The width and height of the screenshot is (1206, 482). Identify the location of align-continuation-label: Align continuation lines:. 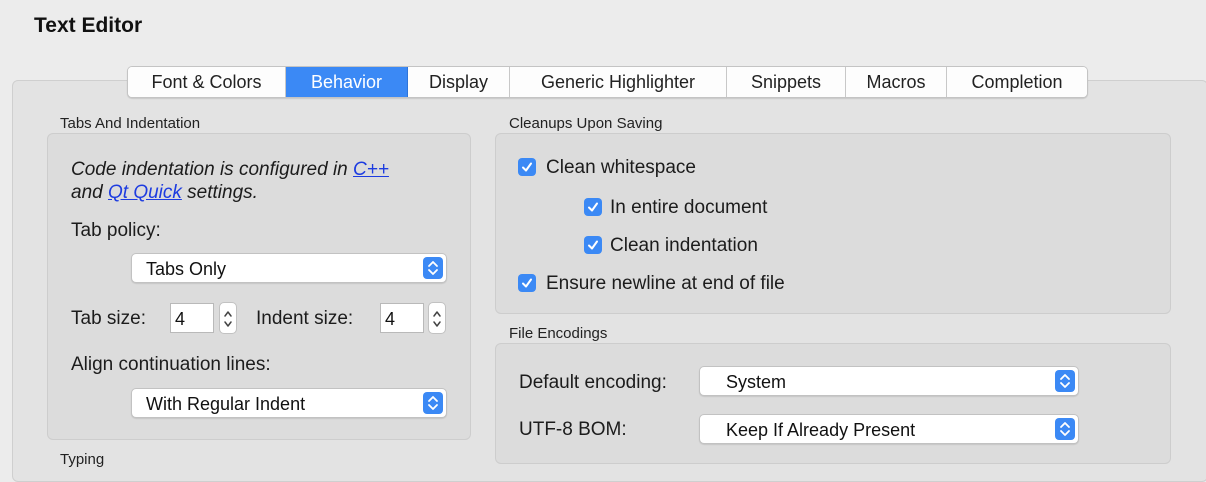
(171, 364).